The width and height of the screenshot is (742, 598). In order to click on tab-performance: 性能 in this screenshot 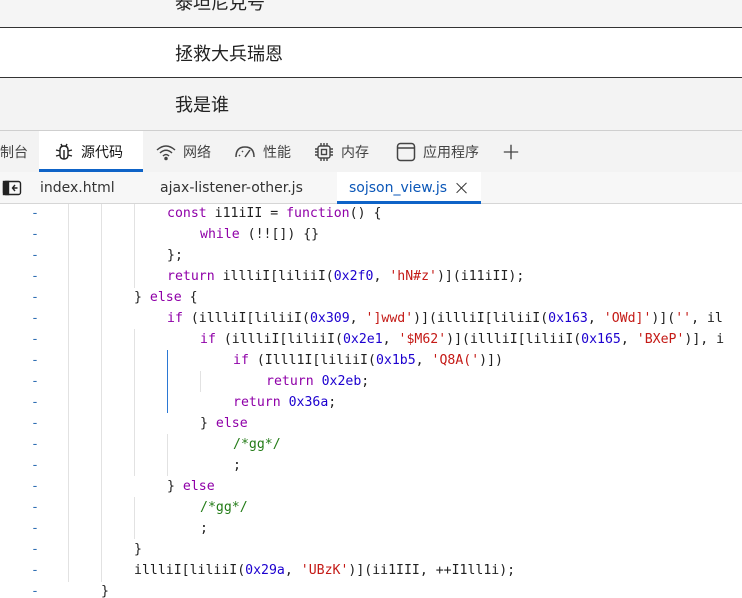, I will do `click(268, 151)`.